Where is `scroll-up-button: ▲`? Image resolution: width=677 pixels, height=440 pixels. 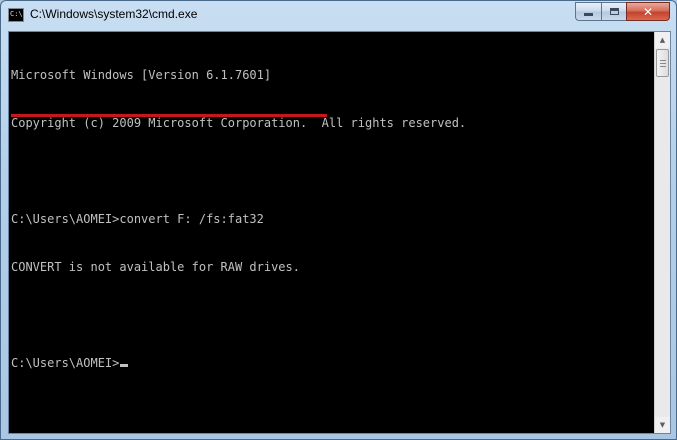 scroll-up-button: ▲ is located at coordinates (662, 40).